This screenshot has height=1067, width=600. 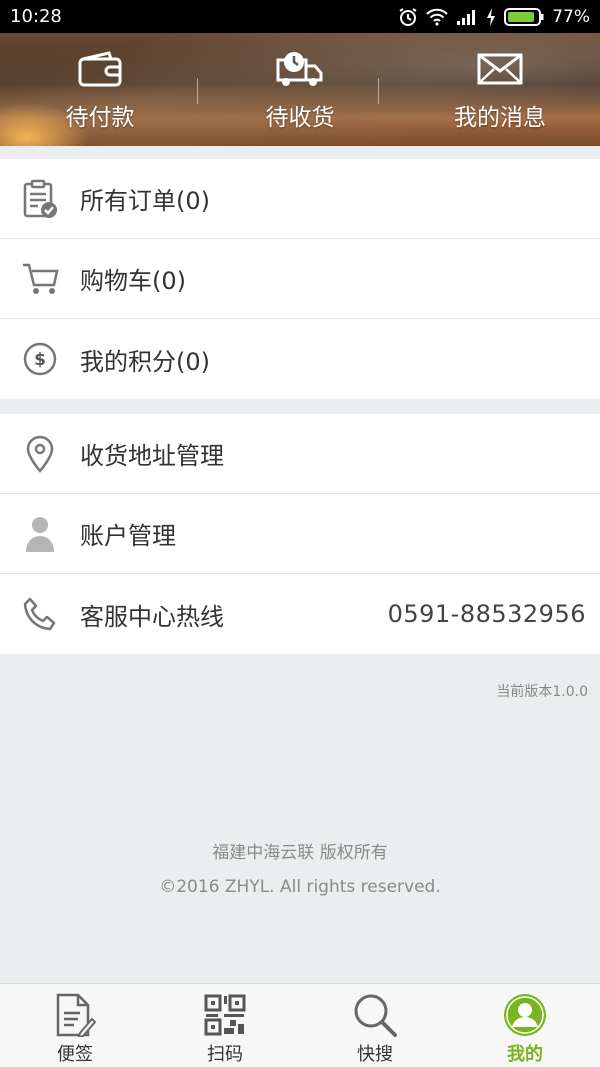 I want to click on nav-quick-search: 快搜, so click(x=375, y=1025).